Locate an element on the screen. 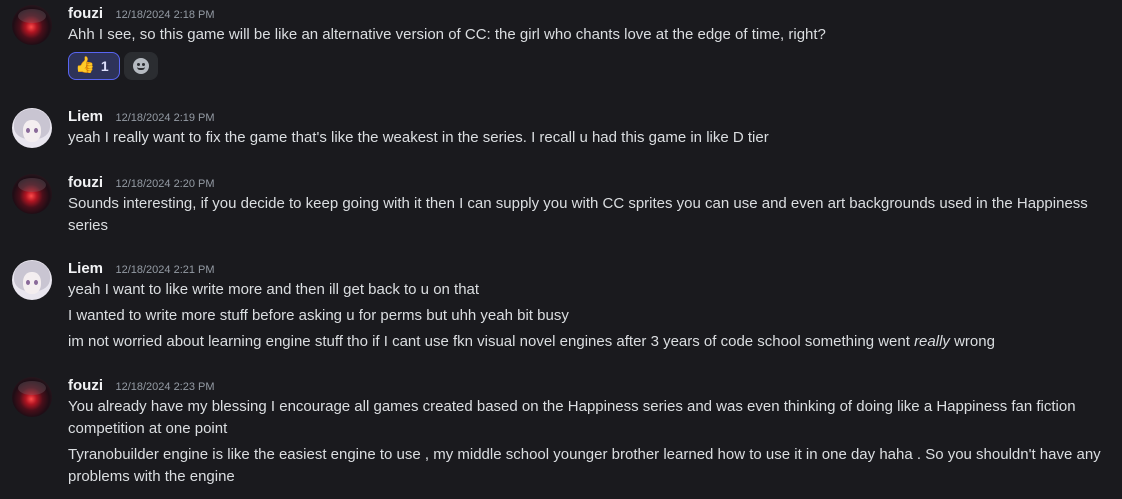 Image resolution: width=1122 pixels, height=499 pixels. message-timestamp: 12/18/2024 2:18 PM is located at coordinates (165, 15).